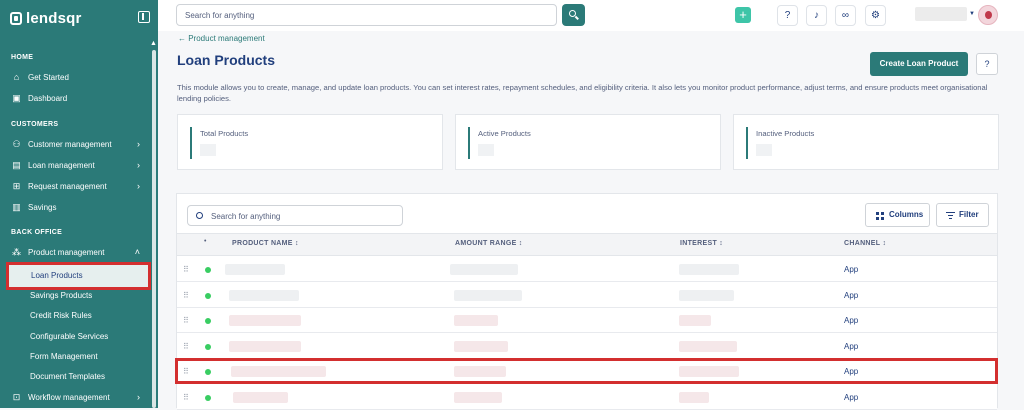 The height and width of the screenshot is (410, 1024). Describe the element at coordinates (42, 207) in the screenshot. I see `sidebar-item-label: Savings` at that location.